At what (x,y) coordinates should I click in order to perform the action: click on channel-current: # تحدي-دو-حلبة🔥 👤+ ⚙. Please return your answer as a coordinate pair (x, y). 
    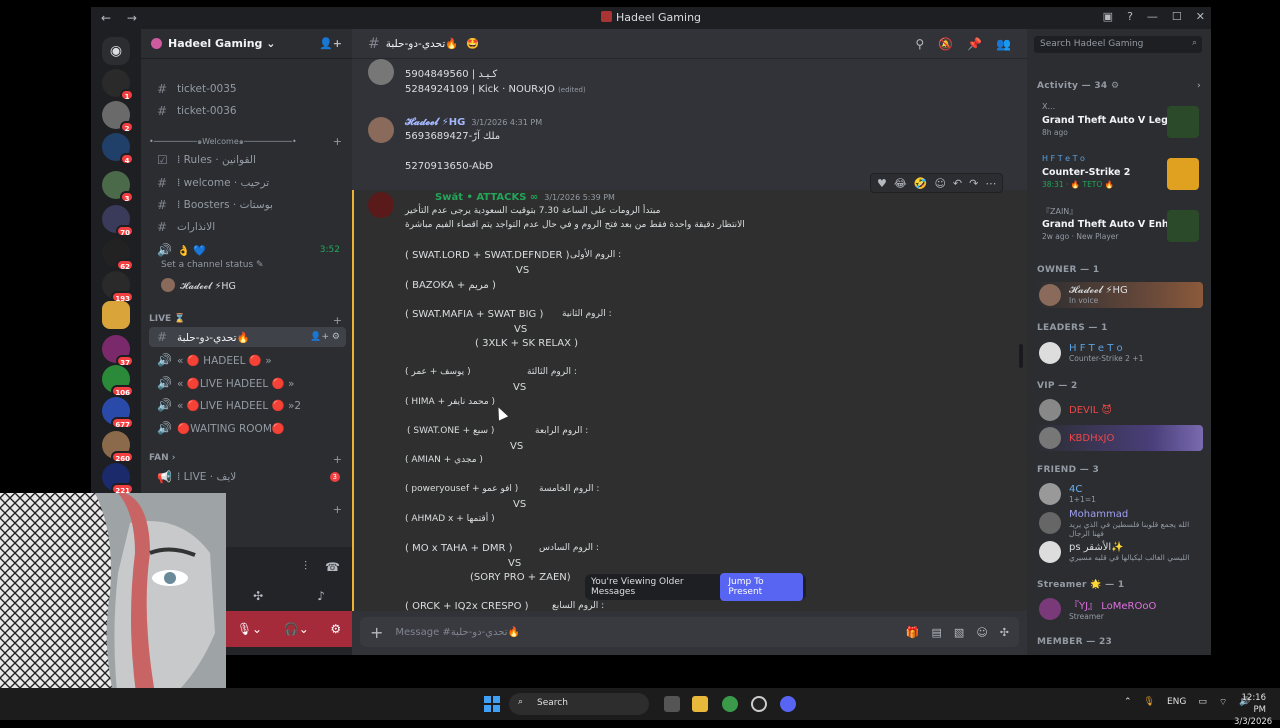
    Looking at the image, I should click on (247, 337).